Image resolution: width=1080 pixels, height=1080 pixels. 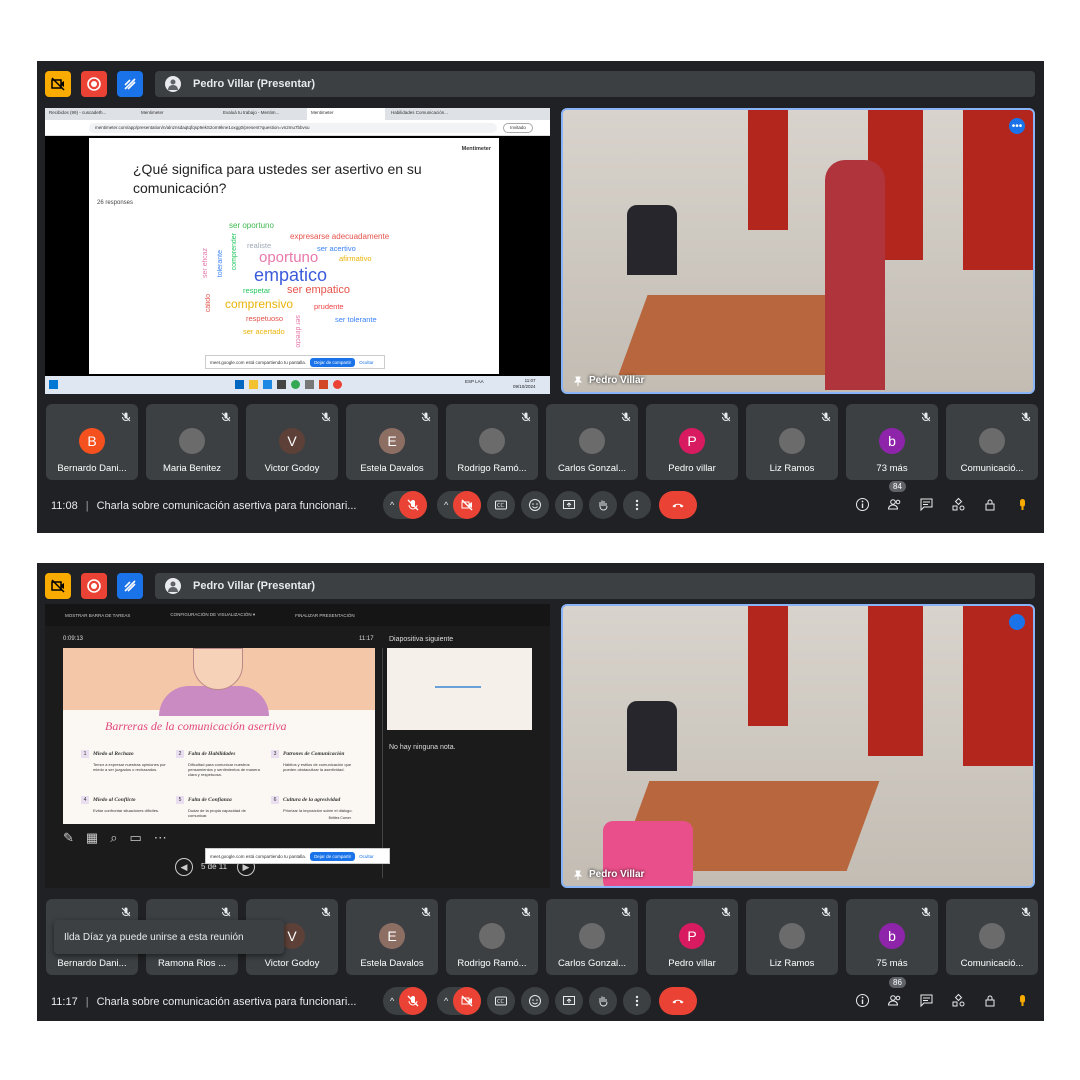 What do you see at coordinates (1017, 126) in the screenshot?
I see `more-options-icon: •••` at bounding box center [1017, 126].